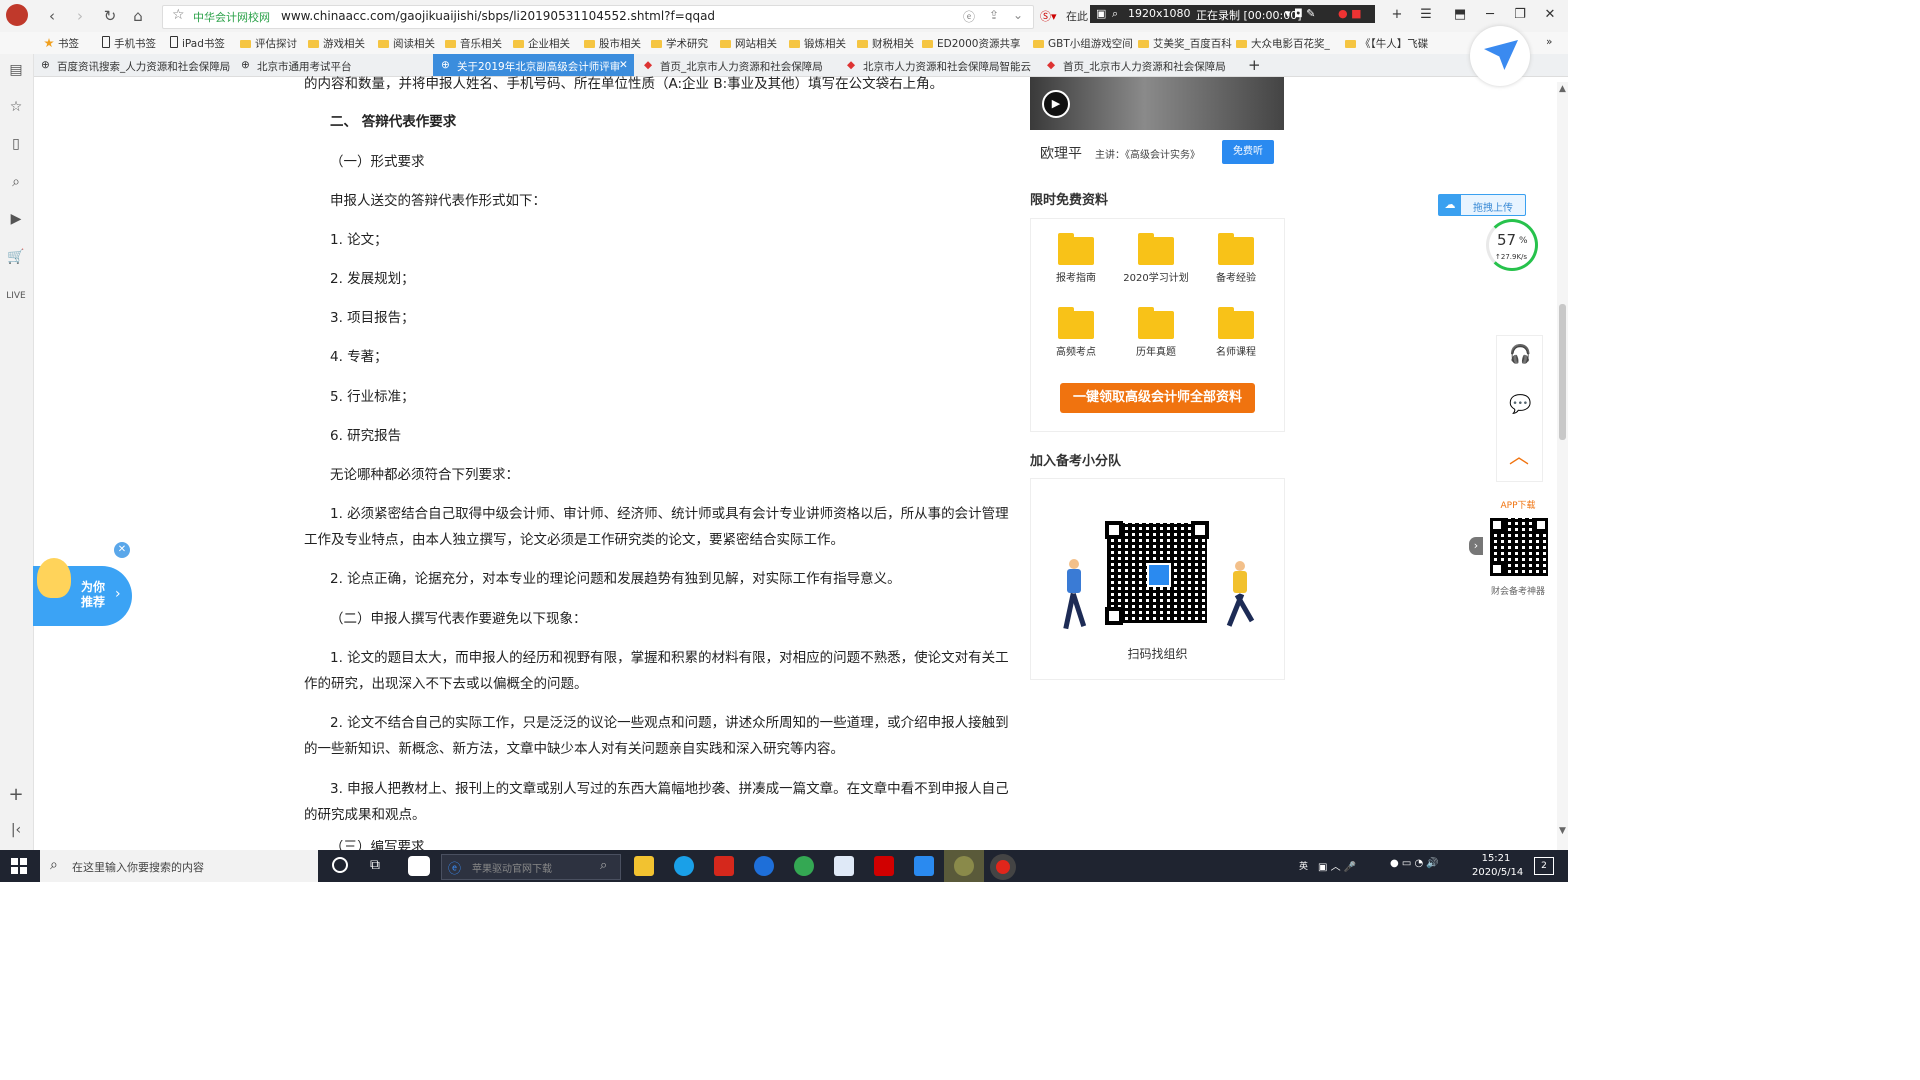  Describe the element at coordinates (16, 146) in the screenshot. I see `book-icon: ▯` at that location.